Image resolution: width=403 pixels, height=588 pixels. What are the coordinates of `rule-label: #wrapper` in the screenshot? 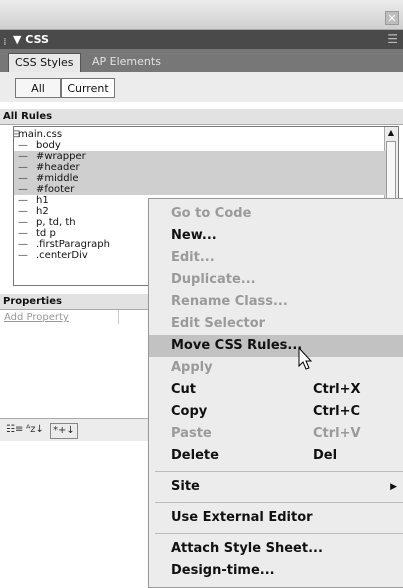 It's located at (61, 156).